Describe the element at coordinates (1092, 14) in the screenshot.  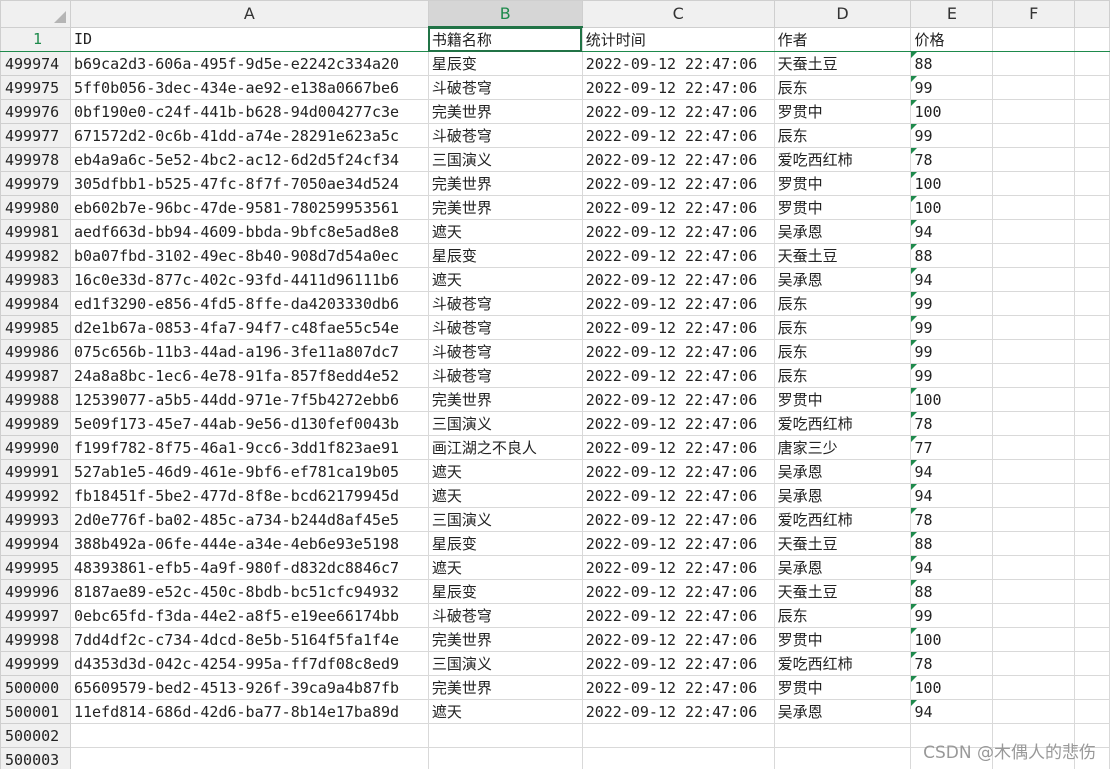
I see `column-header-g` at that location.